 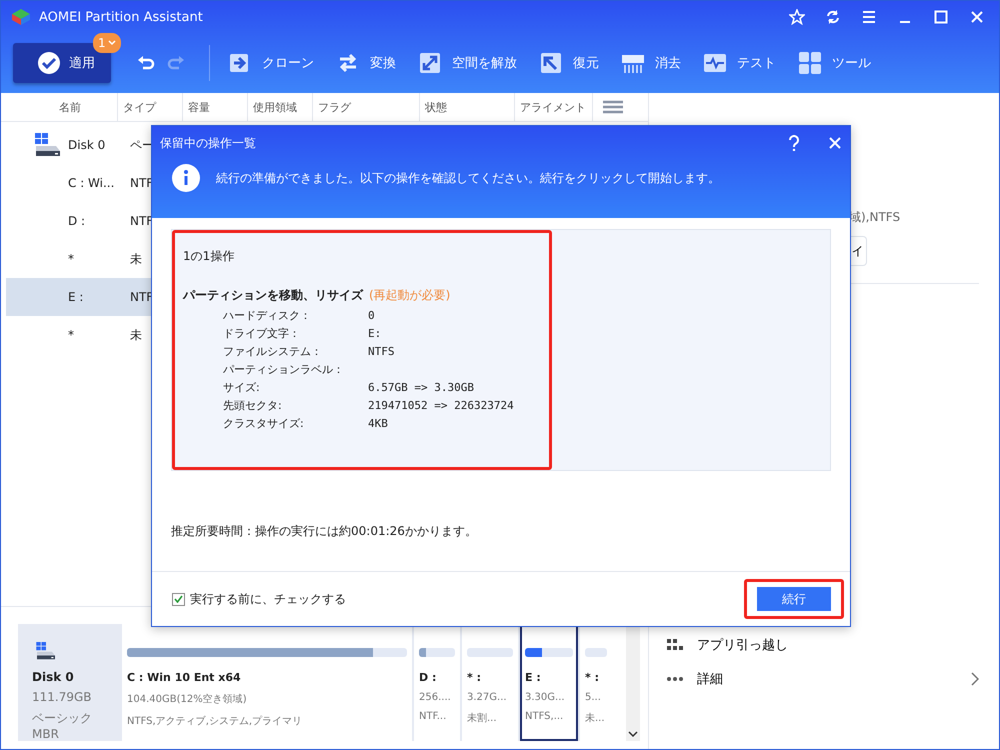 I want to click on detail-label: サイズ:, so click(x=242, y=387).